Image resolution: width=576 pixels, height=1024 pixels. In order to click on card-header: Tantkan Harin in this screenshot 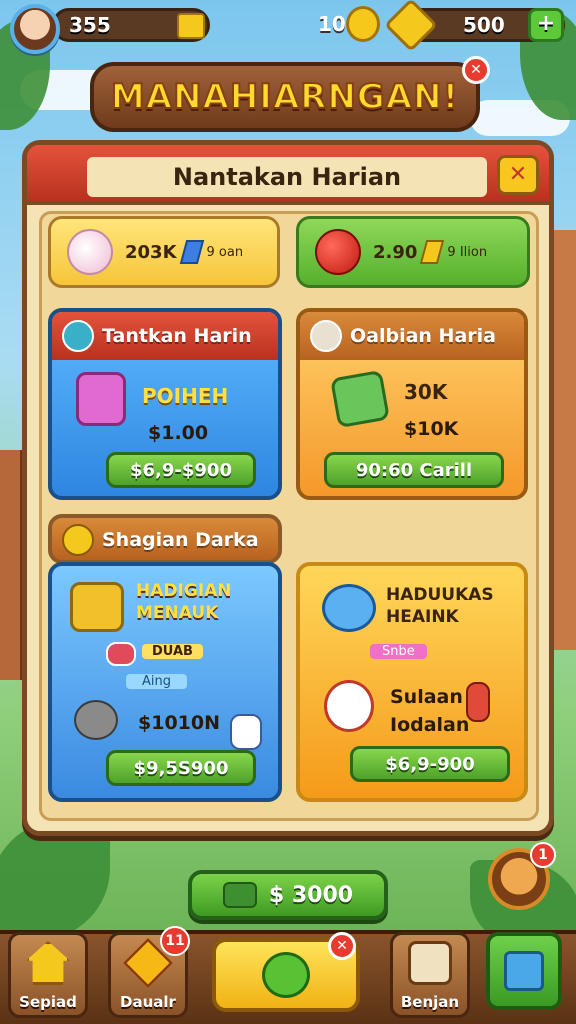, I will do `click(165, 336)`.